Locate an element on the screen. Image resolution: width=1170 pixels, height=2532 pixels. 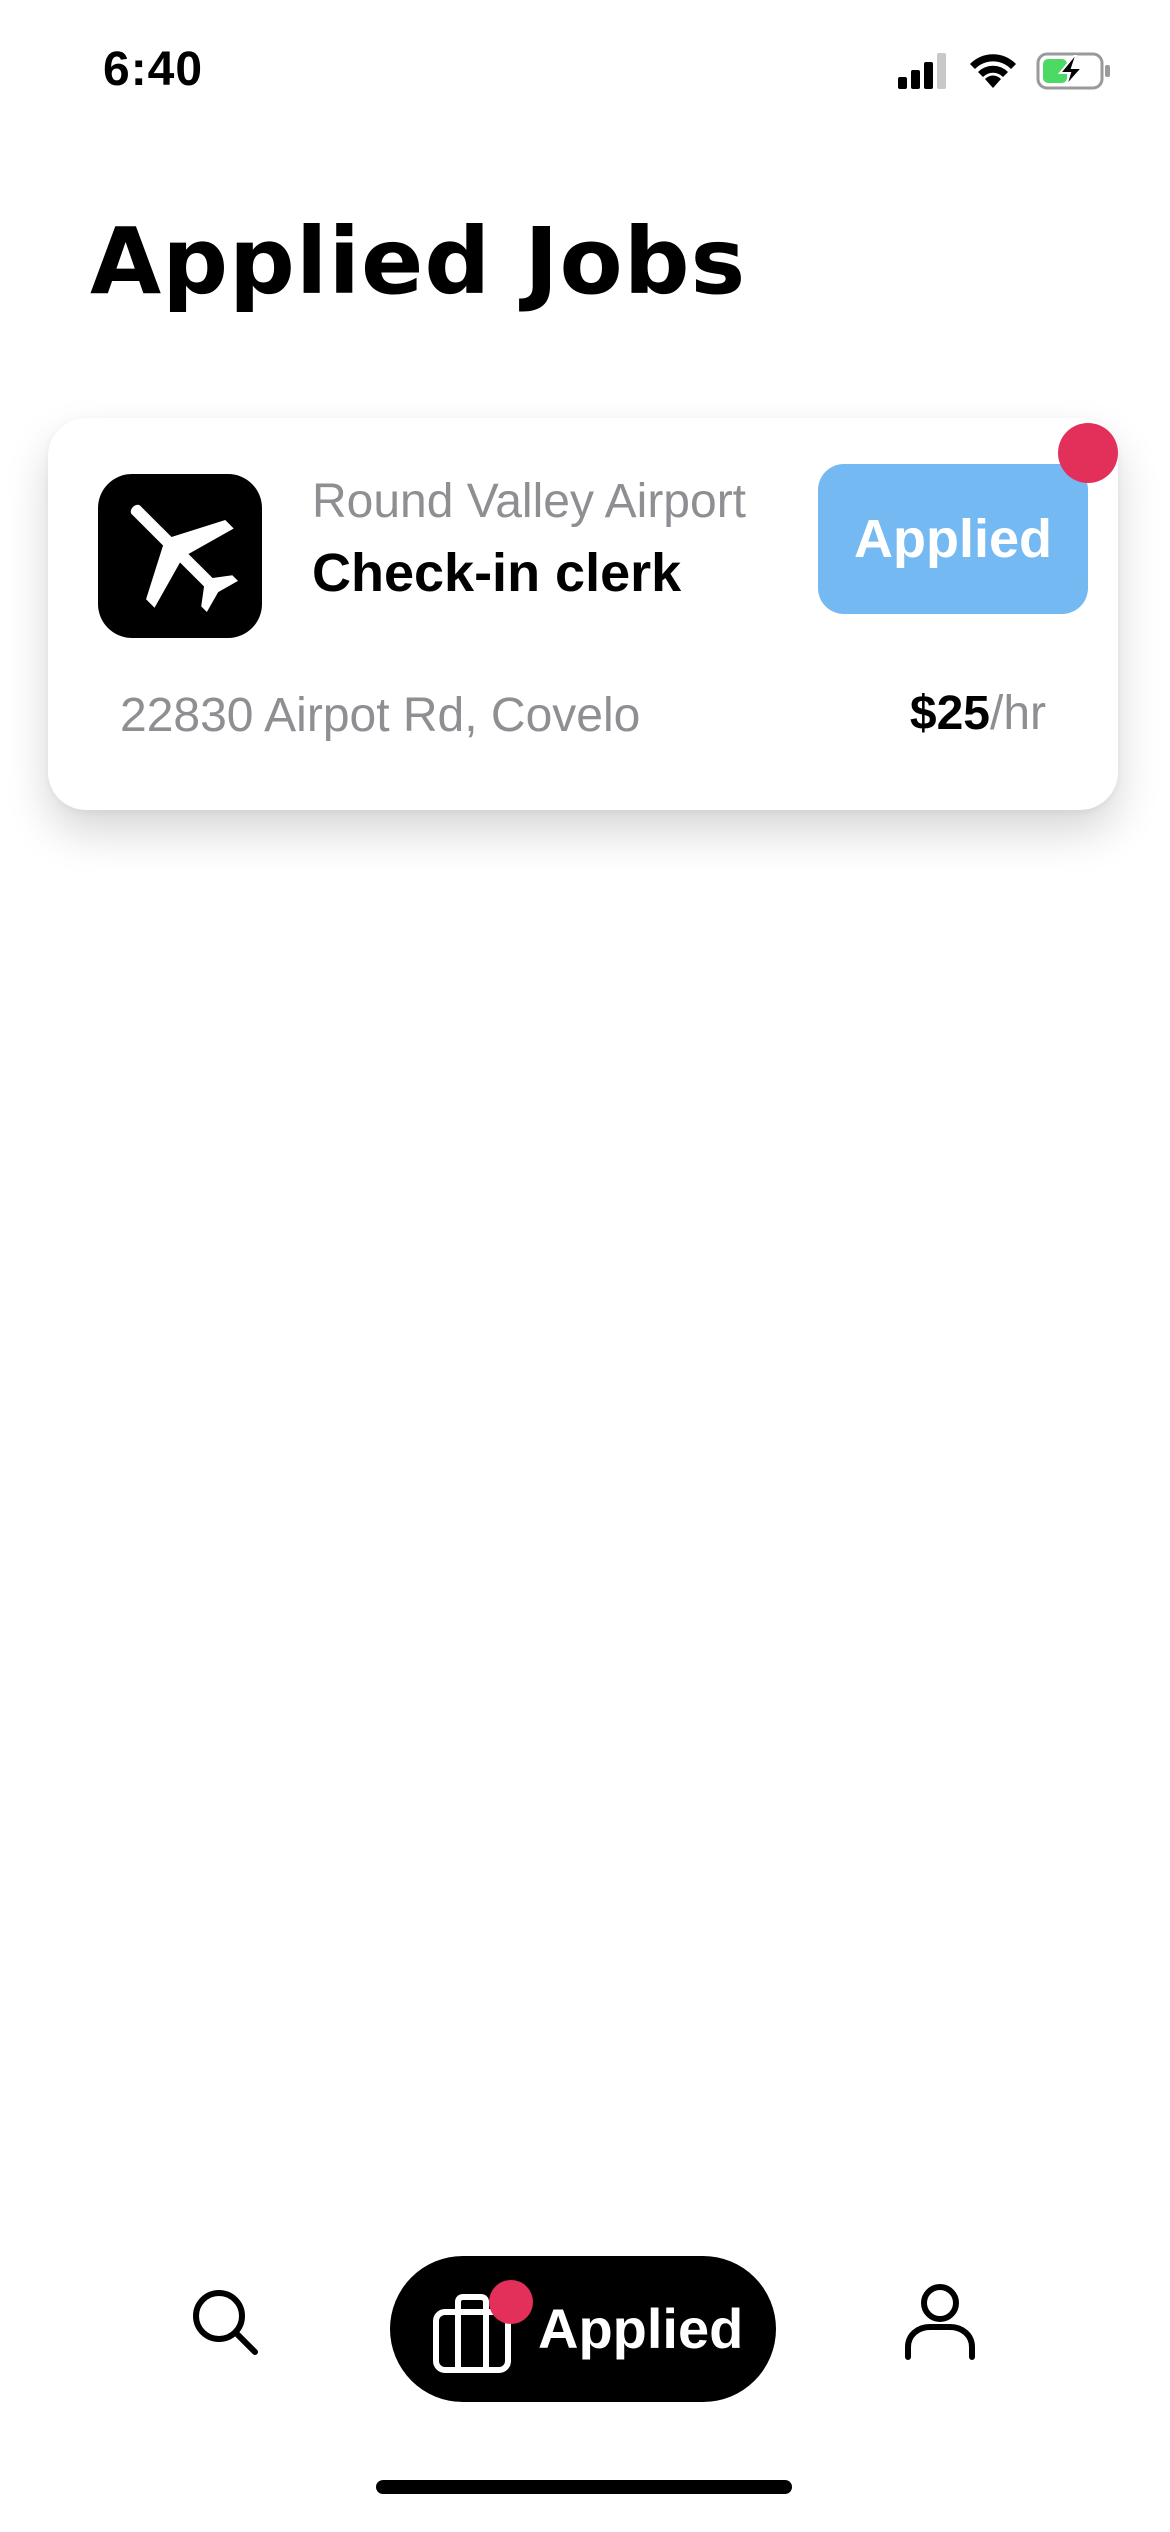
tab-applied-label: Applied is located at coordinates (641, 2328).